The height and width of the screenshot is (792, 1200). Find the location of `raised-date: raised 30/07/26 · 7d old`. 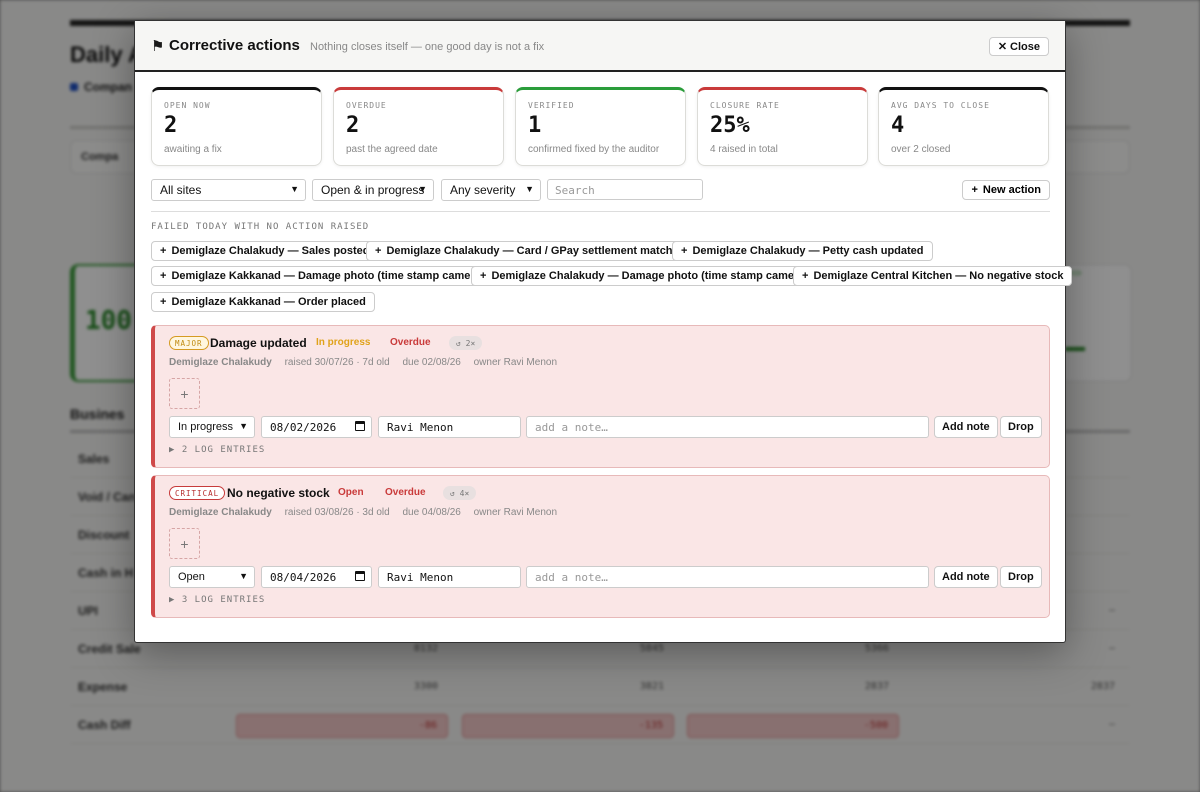

raised-date: raised 30/07/26 · 7d old is located at coordinates (337, 362).